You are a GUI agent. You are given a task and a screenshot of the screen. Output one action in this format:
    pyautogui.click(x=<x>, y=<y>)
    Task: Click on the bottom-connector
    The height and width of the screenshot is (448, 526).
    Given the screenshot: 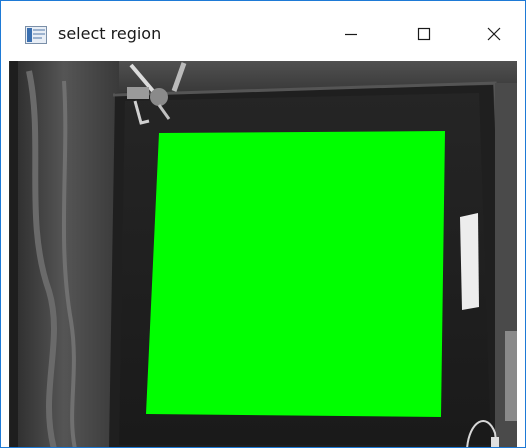 What is the action you would take?
    pyautogui.click(x=495, y=442)
    